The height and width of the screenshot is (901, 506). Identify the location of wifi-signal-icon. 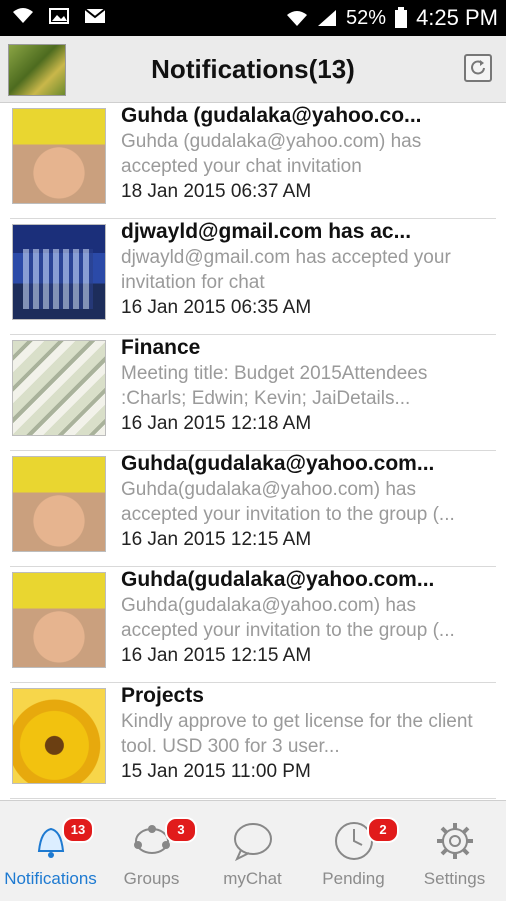
(297, 18).